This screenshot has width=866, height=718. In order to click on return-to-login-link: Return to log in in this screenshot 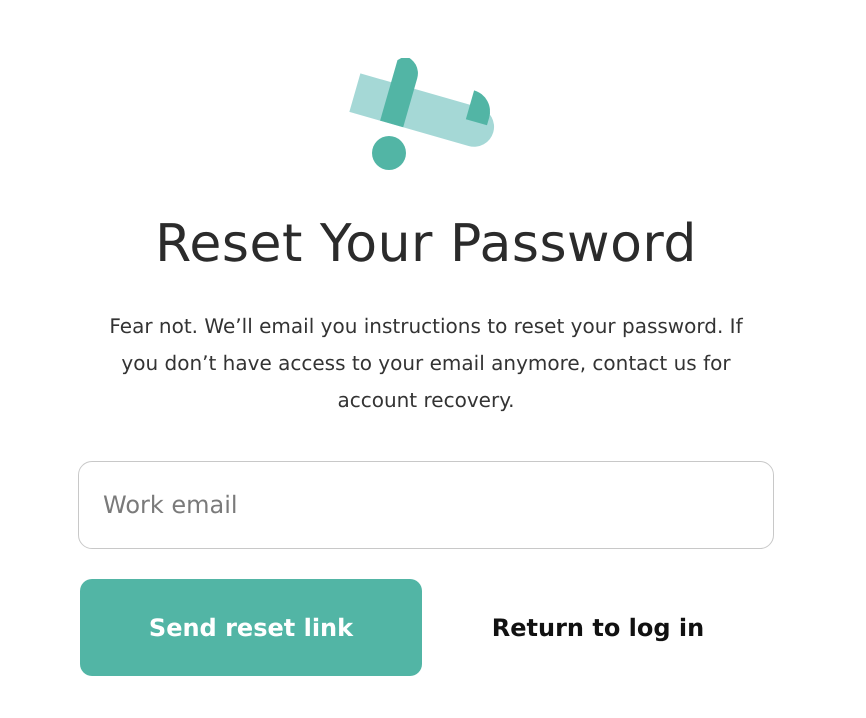, I will do `click(598, 628)`.